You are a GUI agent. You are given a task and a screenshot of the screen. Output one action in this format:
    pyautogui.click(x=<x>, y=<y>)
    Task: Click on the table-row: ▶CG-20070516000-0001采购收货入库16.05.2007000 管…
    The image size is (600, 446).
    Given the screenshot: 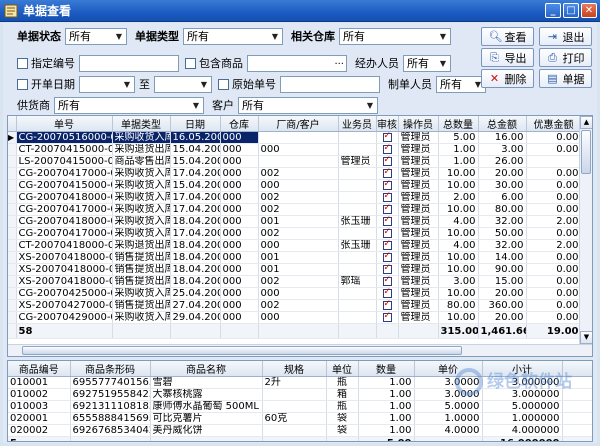 What is the action you would take?
    pyautogui.click(x=295, y=137)
    